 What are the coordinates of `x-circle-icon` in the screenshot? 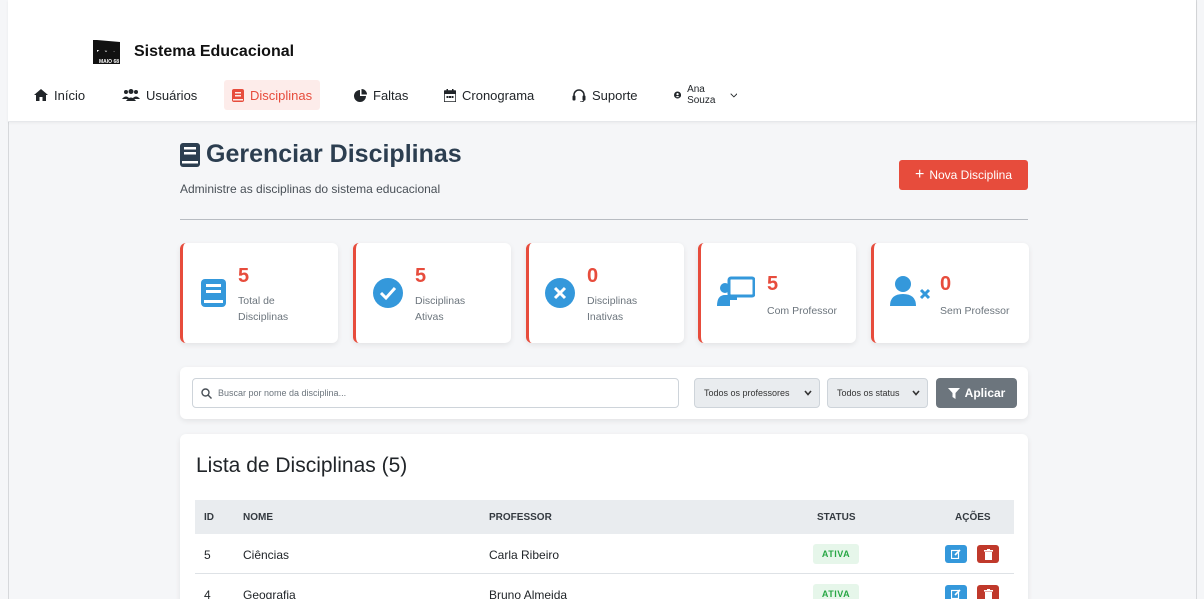 It's located at (560, 293).